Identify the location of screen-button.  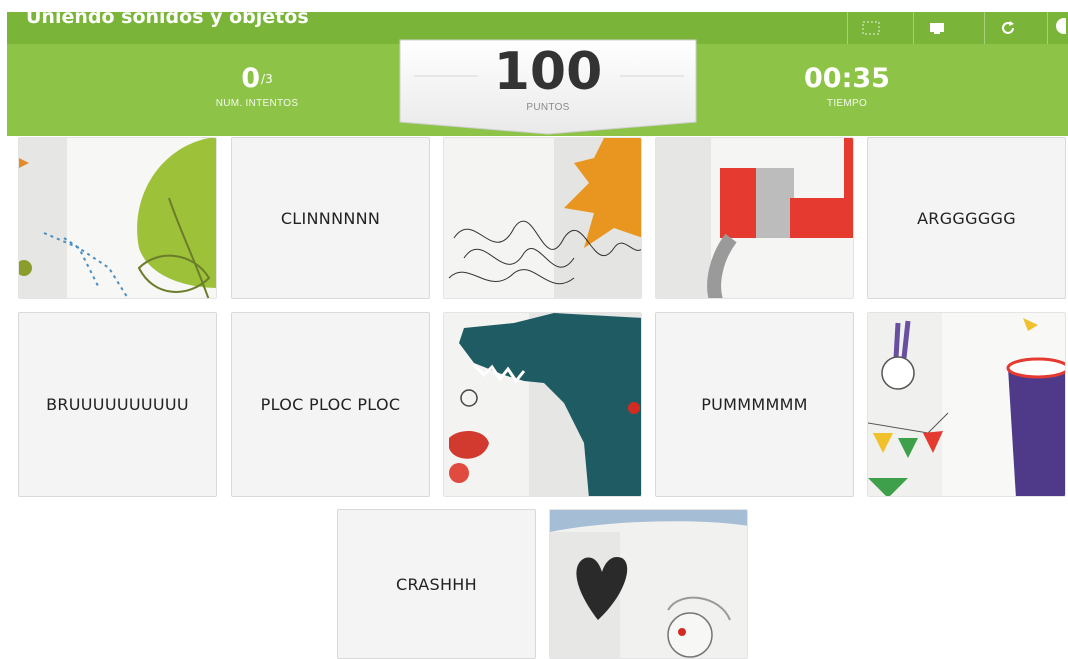
(936, 28).